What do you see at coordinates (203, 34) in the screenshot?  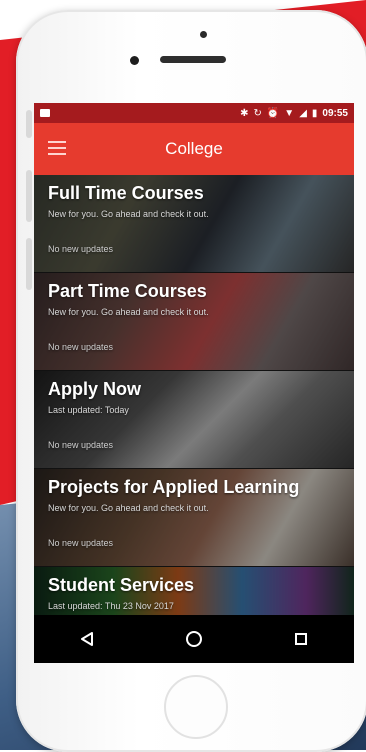 I see `phone-camera` at bounding box center [203, 34].